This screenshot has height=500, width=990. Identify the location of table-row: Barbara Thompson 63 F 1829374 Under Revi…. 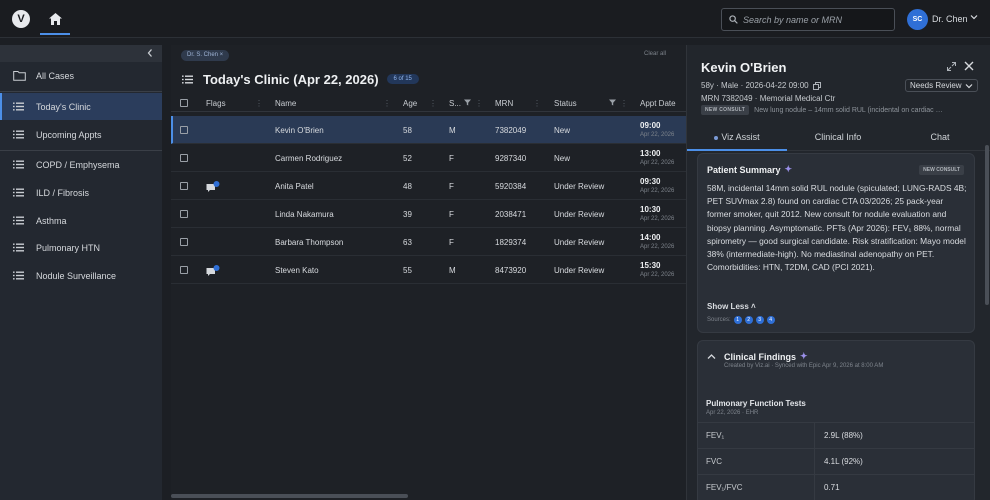
(428, 242).